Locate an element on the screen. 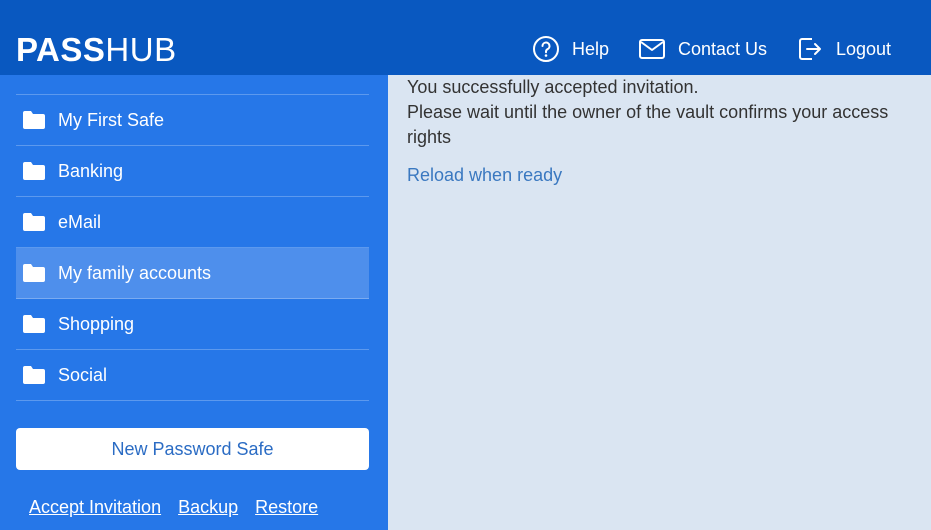 The image size is (931, 530). mail-icon is located at coordinates (652, 49).